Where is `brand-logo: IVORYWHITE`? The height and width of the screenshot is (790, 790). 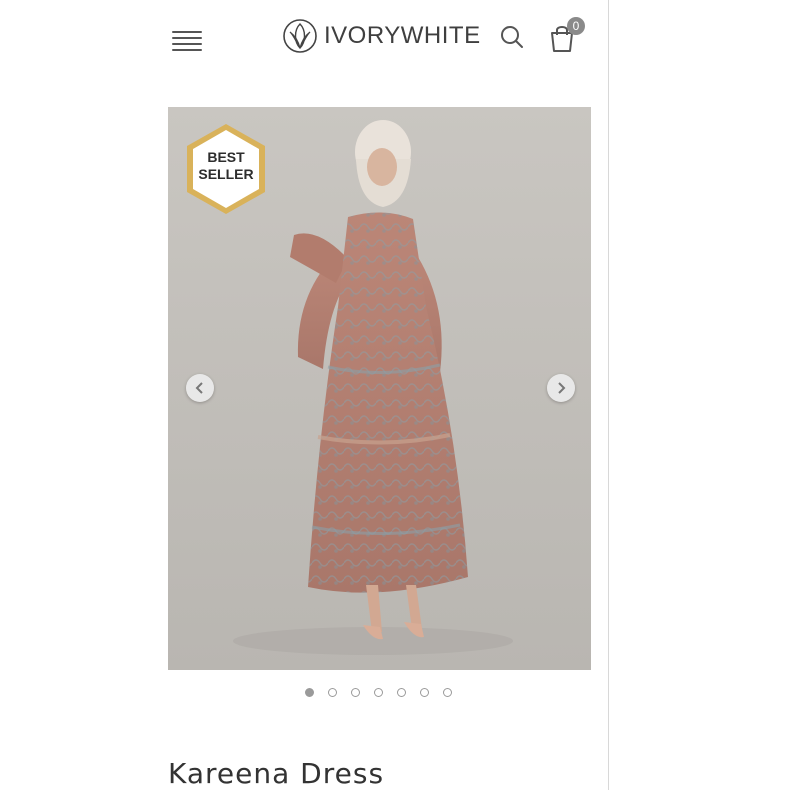
brand-logo: IVORYWHITE is located at coordinates (381, 36).